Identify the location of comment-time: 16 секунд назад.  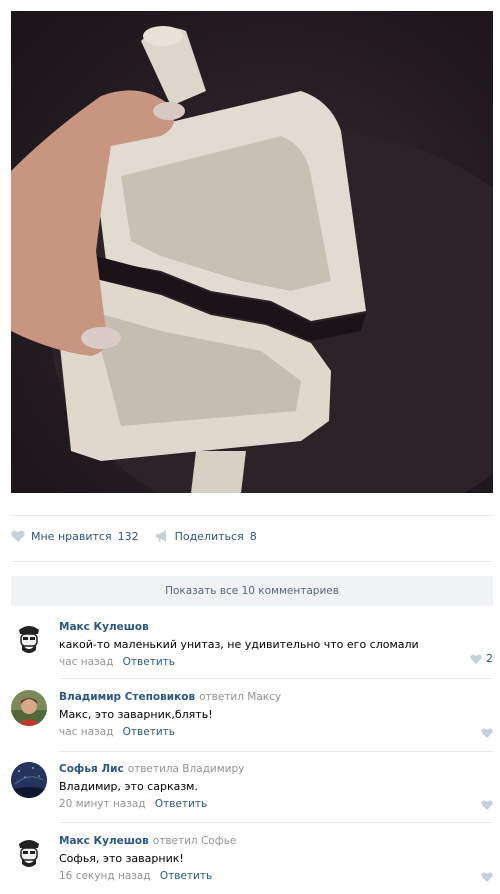
(105, 876).